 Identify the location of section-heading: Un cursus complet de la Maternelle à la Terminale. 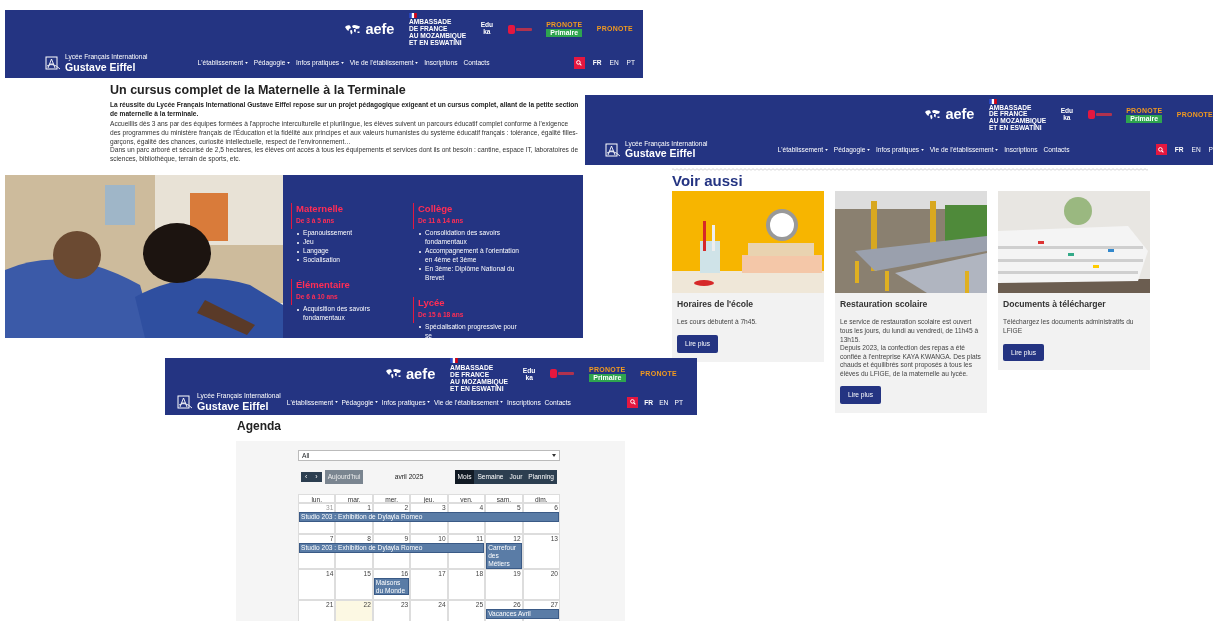
(258, 90).